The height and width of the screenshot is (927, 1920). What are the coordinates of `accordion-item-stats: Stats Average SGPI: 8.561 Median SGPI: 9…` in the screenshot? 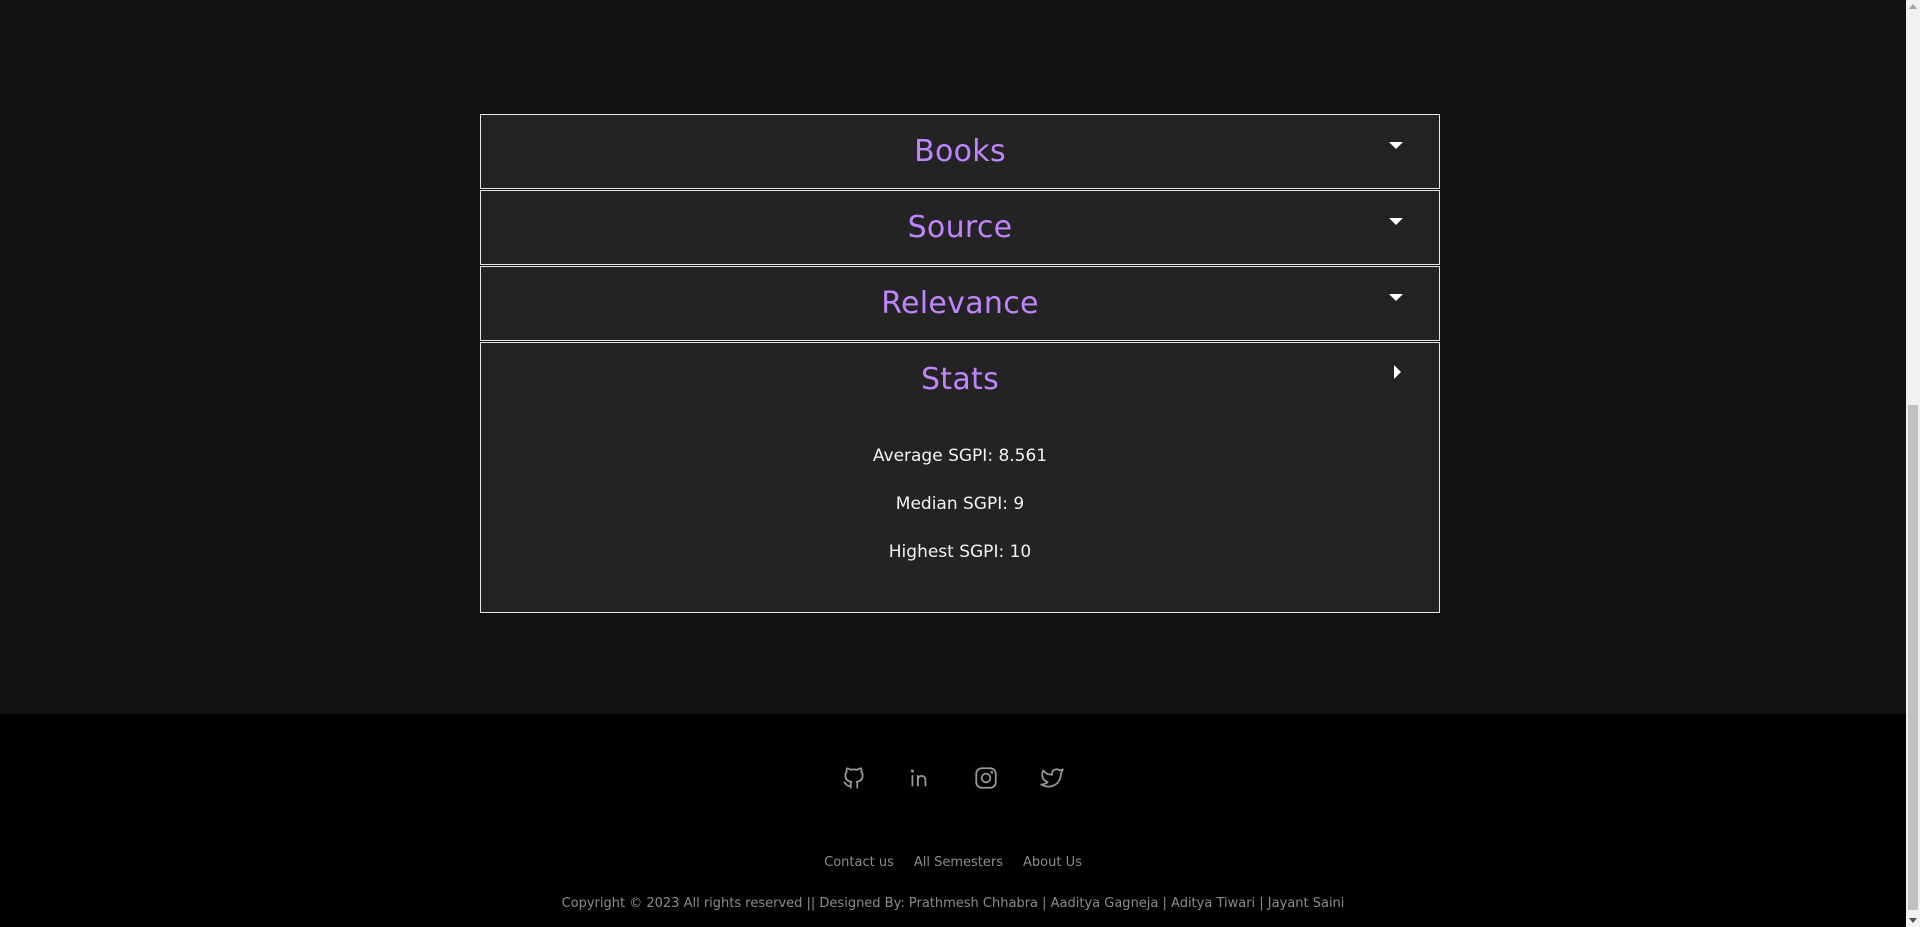 It's located at (960, 477).